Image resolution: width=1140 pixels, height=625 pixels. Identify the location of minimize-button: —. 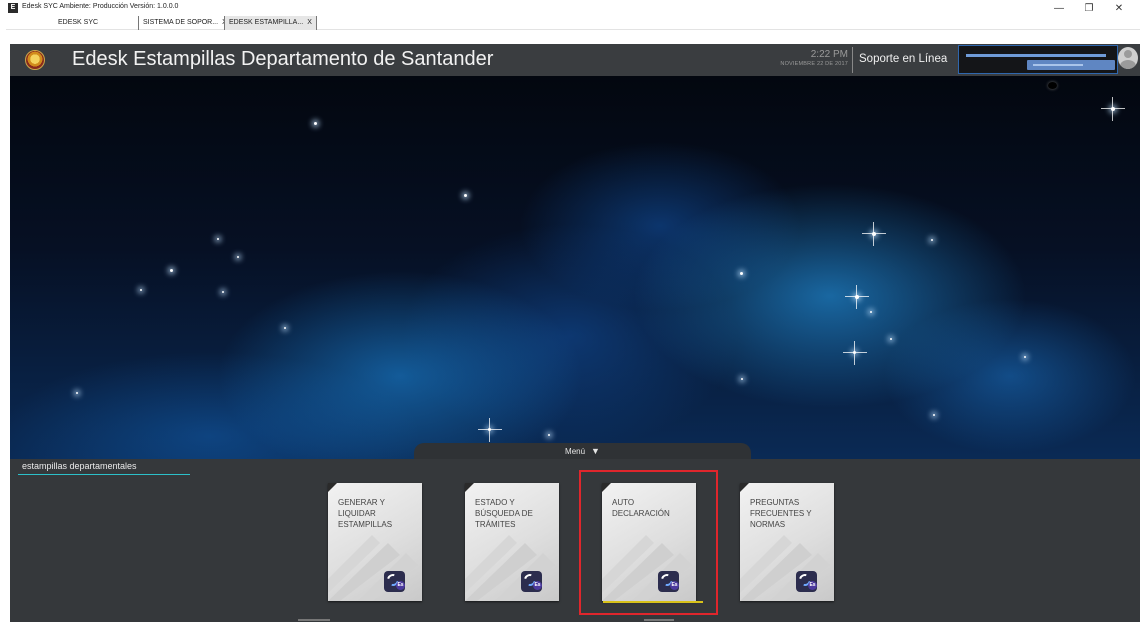
(1059, 8).